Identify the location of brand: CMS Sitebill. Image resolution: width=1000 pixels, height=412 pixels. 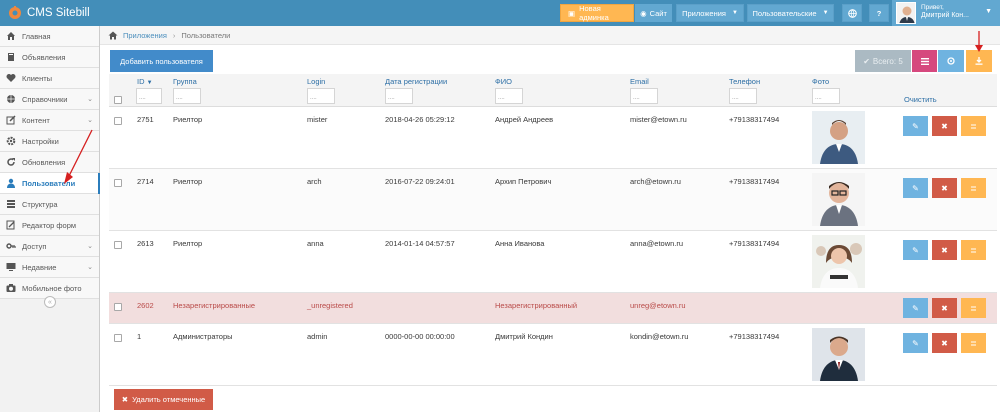
(49, 13).